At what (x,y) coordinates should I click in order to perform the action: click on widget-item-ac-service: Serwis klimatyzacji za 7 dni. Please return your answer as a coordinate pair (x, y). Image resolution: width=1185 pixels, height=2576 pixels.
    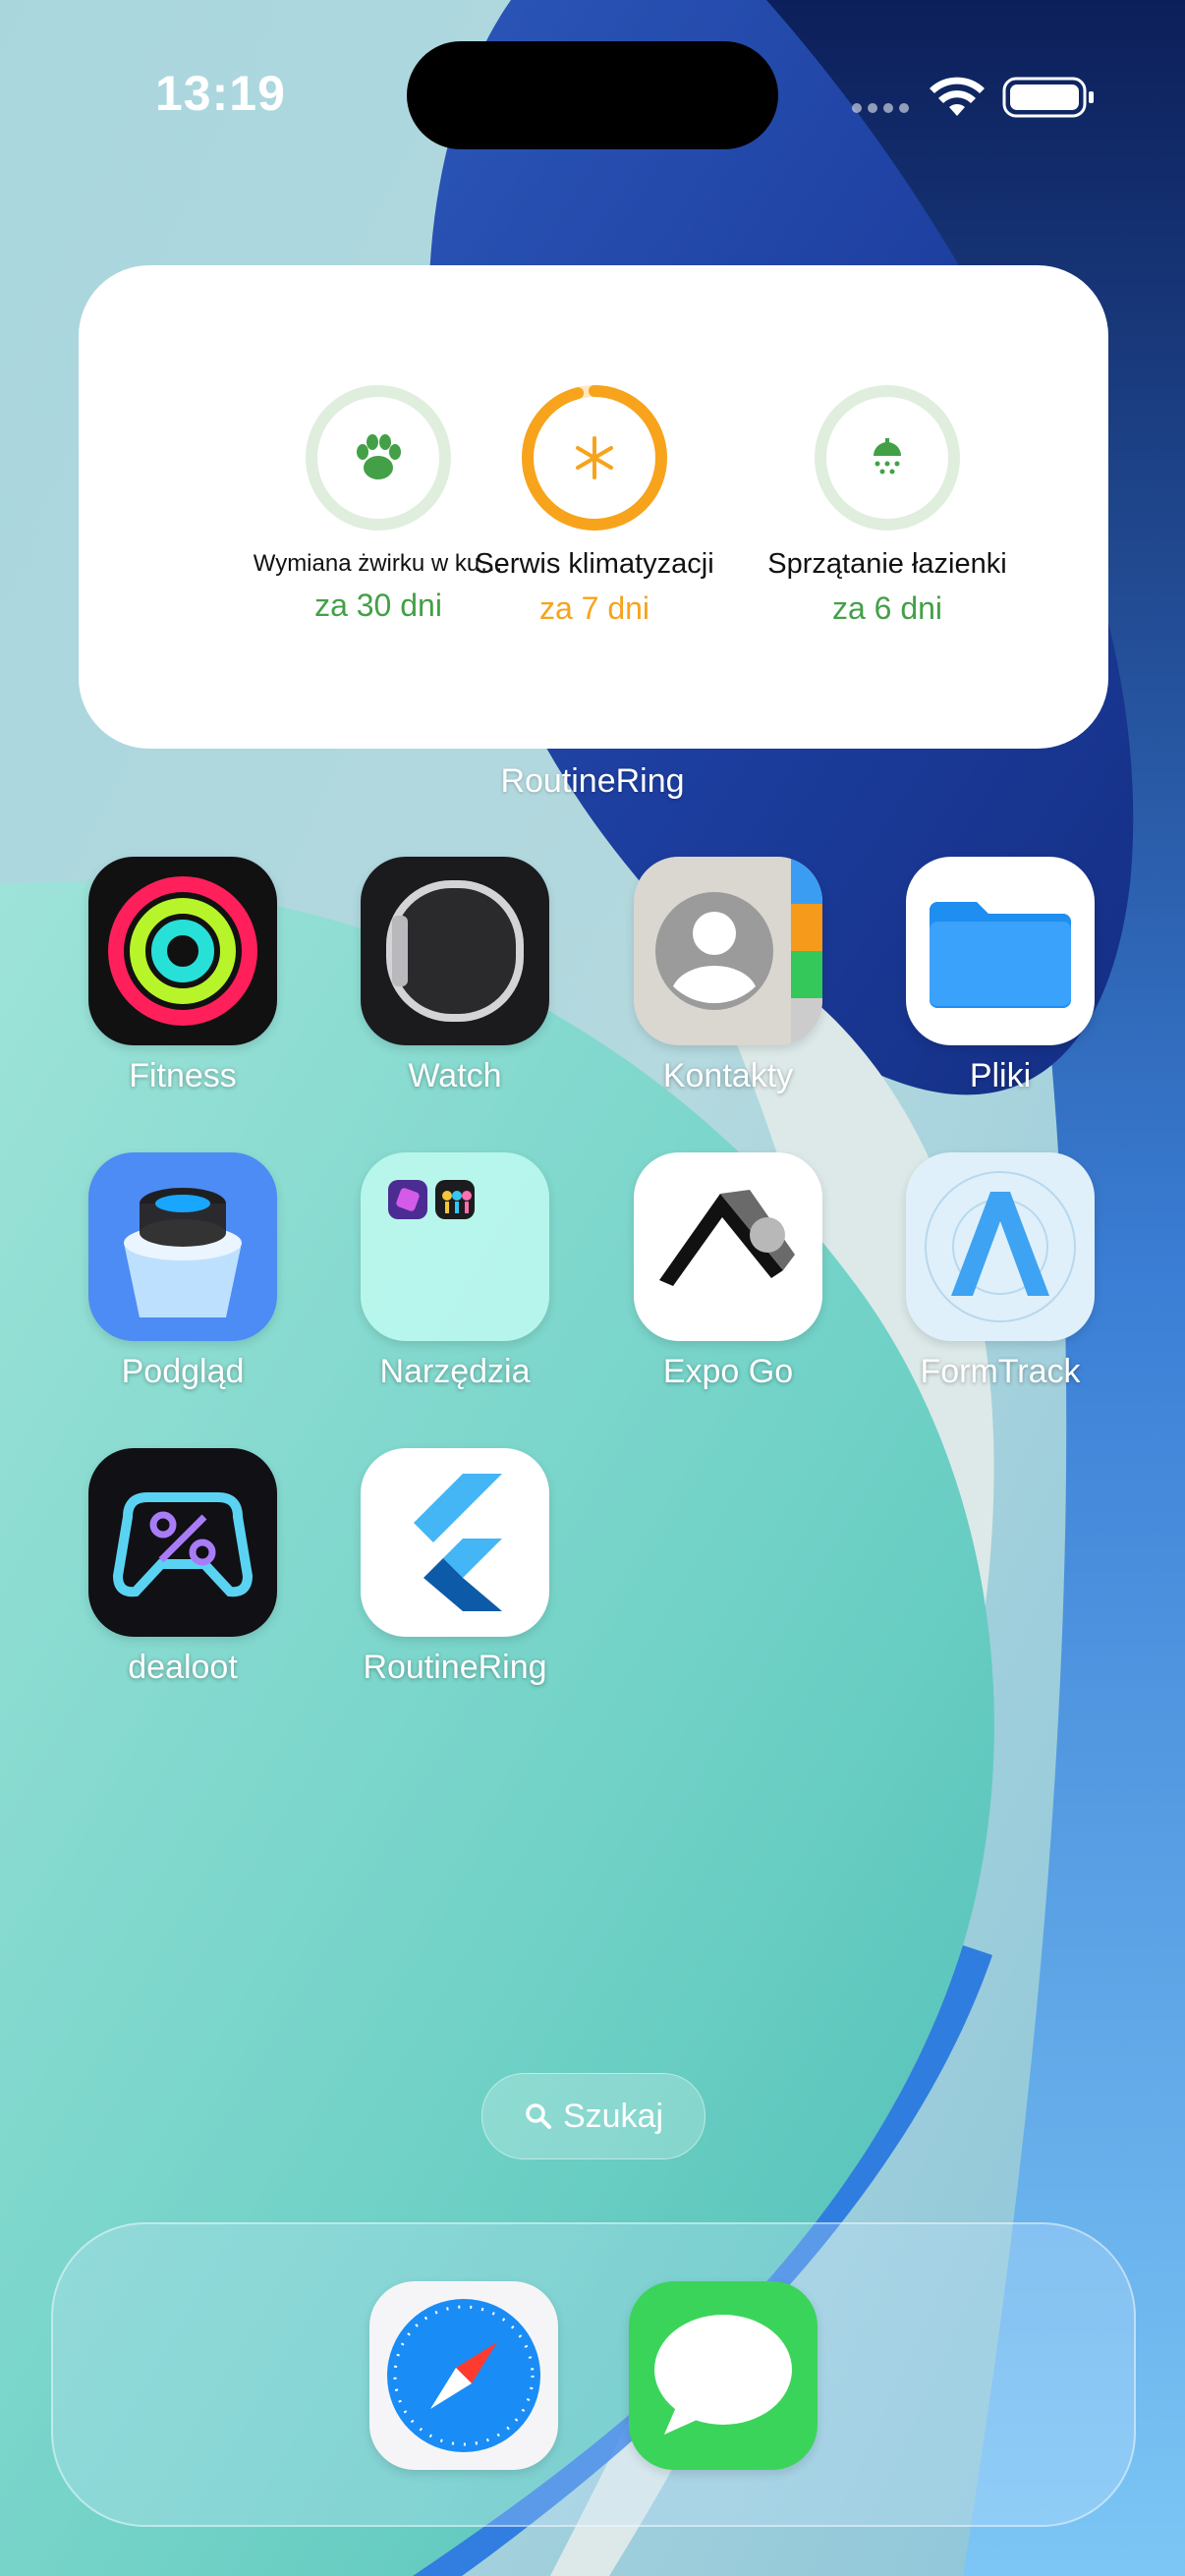
    Looking at the image, I should click on (594, 505).